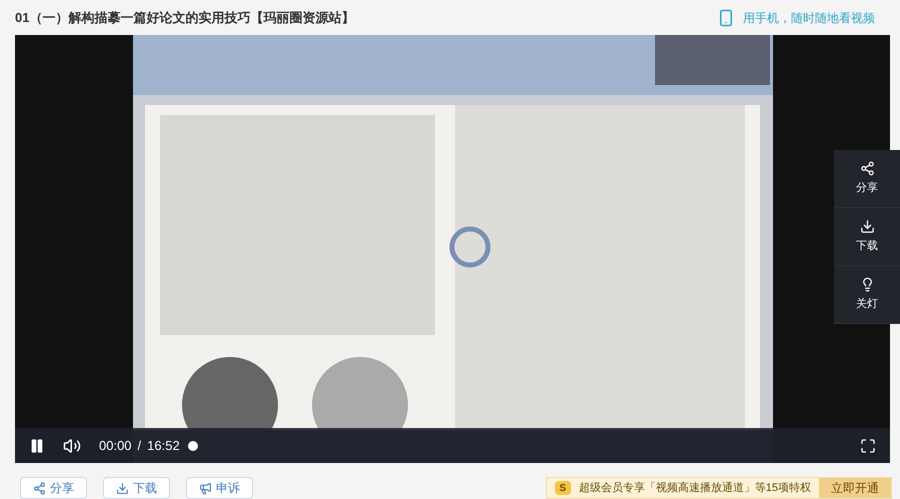  What do you see at coordinates (136, 488) in the screenshot?
I see `action-button: 下载` at bounding box center [136, 488].